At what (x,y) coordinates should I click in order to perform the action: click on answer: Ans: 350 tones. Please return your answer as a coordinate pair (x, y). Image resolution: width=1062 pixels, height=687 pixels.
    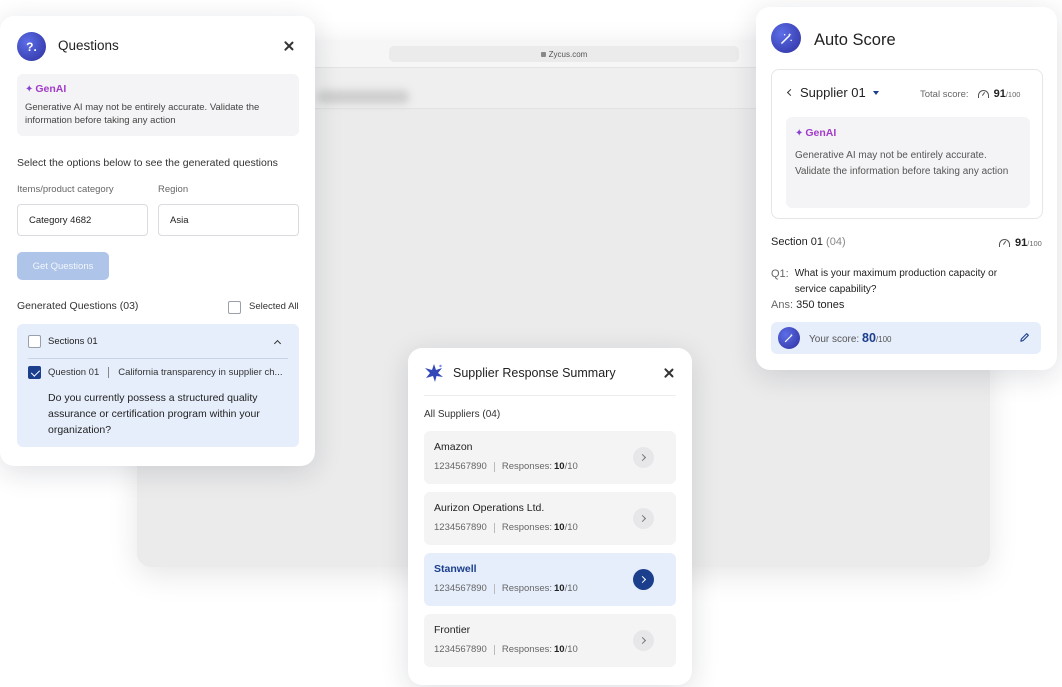
    Looking at the image, I should click on (807, 305).